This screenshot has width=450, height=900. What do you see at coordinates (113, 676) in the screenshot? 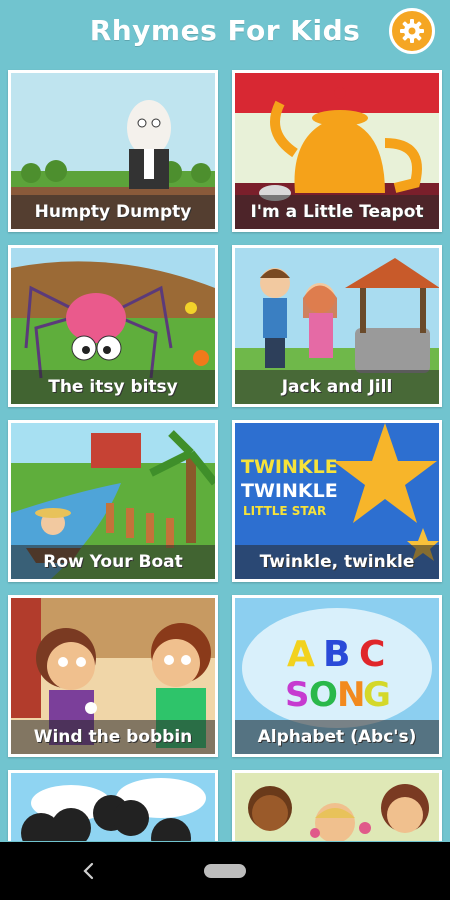
I see `rhyme-card-wind-the-bobbin: Wind the bobbin` at bounding box center [113, 676].